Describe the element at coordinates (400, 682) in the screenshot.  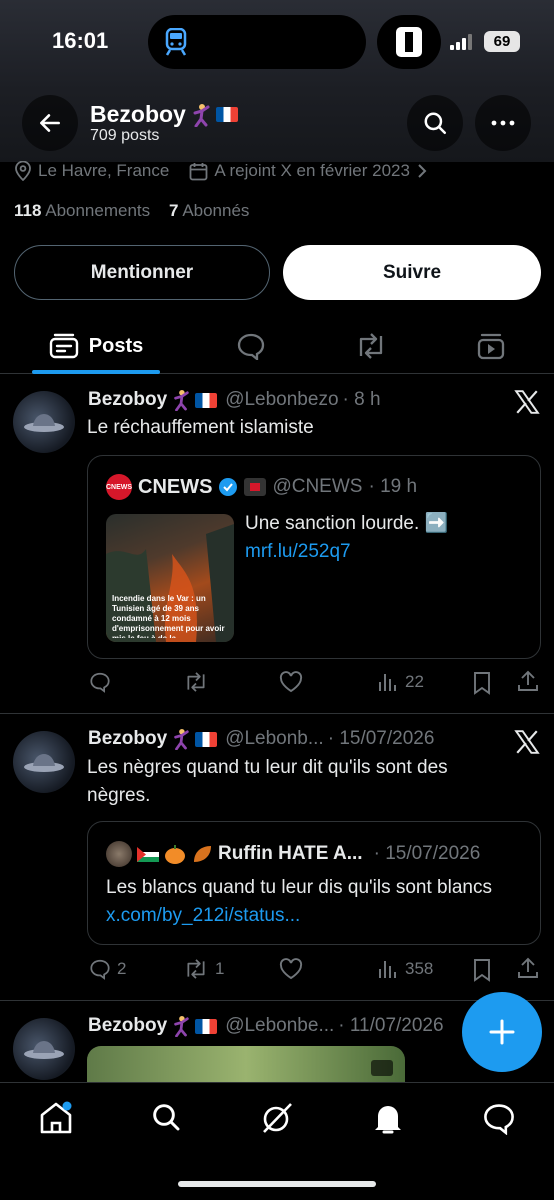
I see `views-action: 22` at that location.